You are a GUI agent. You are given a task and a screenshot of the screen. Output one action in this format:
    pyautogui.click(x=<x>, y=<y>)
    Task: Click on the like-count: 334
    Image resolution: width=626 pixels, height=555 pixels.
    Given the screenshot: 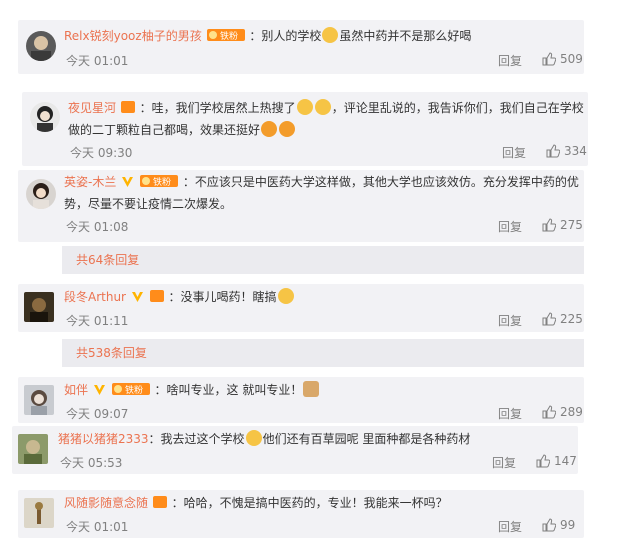 What is the action you would take?
    pyautogui.click(x=575, y=151)
    